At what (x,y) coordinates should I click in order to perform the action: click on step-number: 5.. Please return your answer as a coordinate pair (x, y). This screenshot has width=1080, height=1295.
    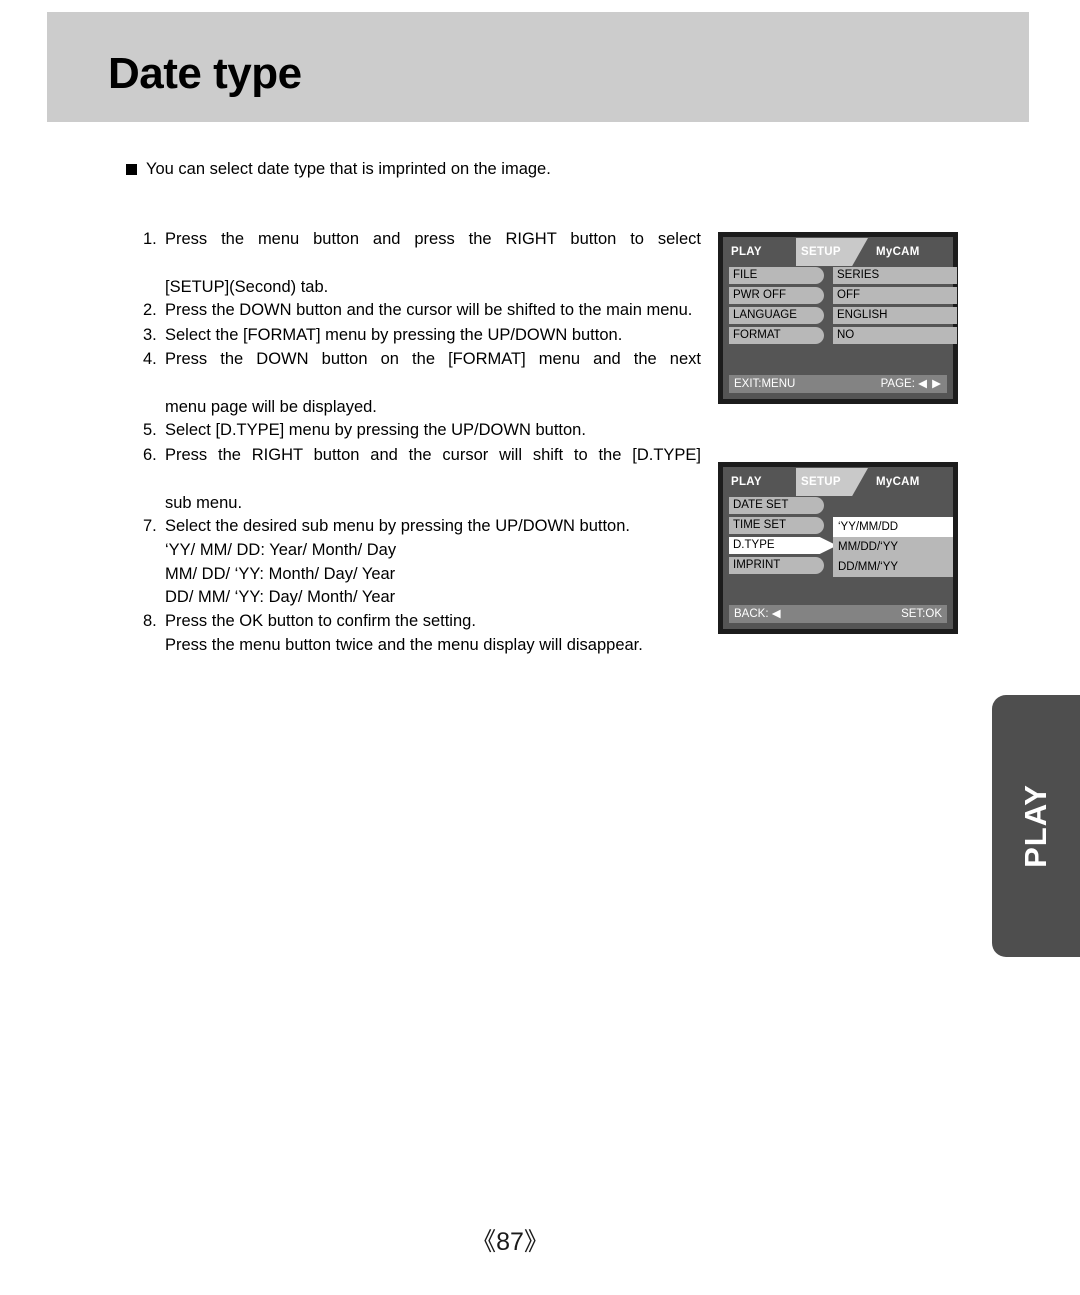
    Looking at the image, I should click on (150, 430).